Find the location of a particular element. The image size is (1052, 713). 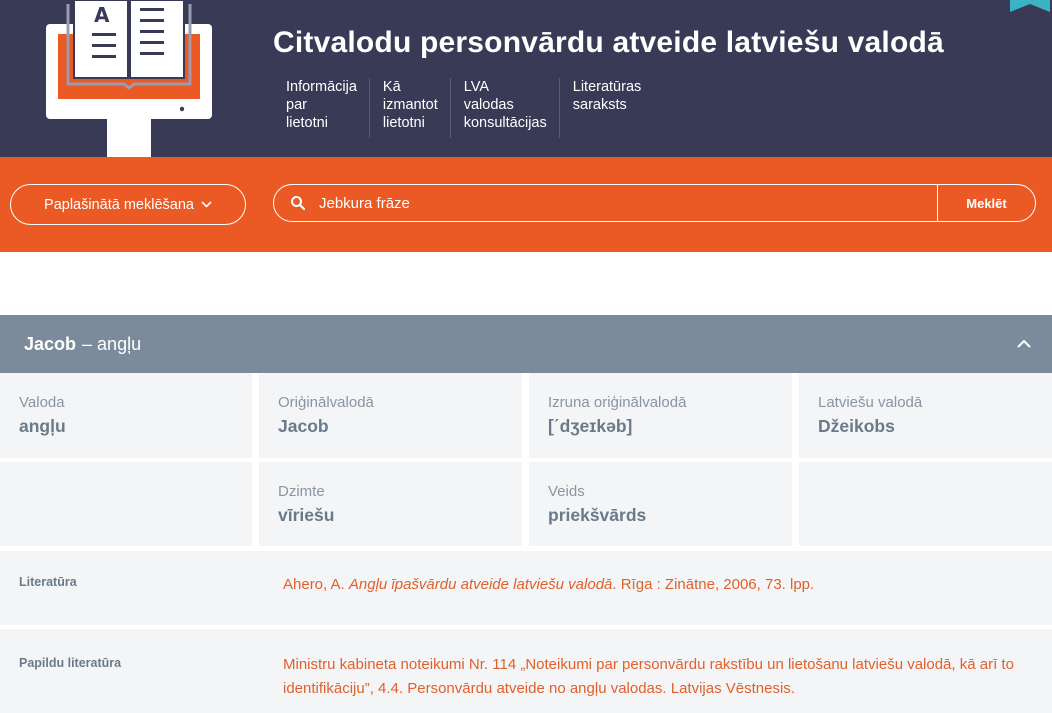

field-label: Valoda is located at coordinates (42, 402).